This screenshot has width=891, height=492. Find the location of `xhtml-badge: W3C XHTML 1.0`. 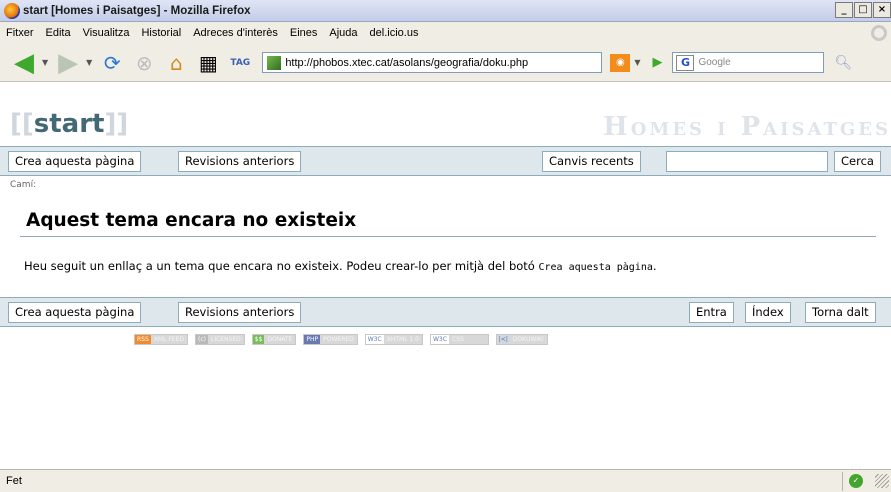

xhtml-badge: W3C XHTML 1.0 is located at coordinates (393, 339).